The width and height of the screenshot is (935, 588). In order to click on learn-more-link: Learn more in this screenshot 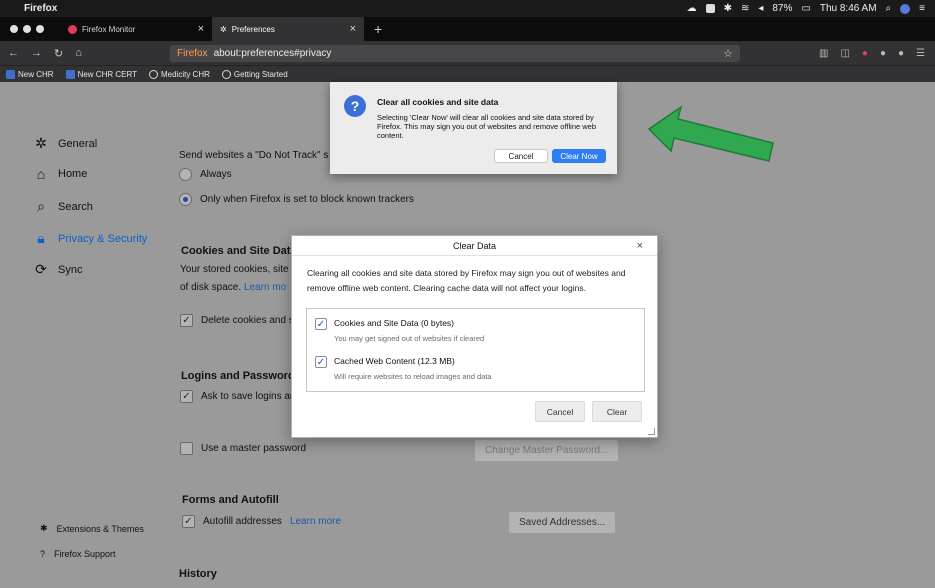, I will do `click(315, 521)`.